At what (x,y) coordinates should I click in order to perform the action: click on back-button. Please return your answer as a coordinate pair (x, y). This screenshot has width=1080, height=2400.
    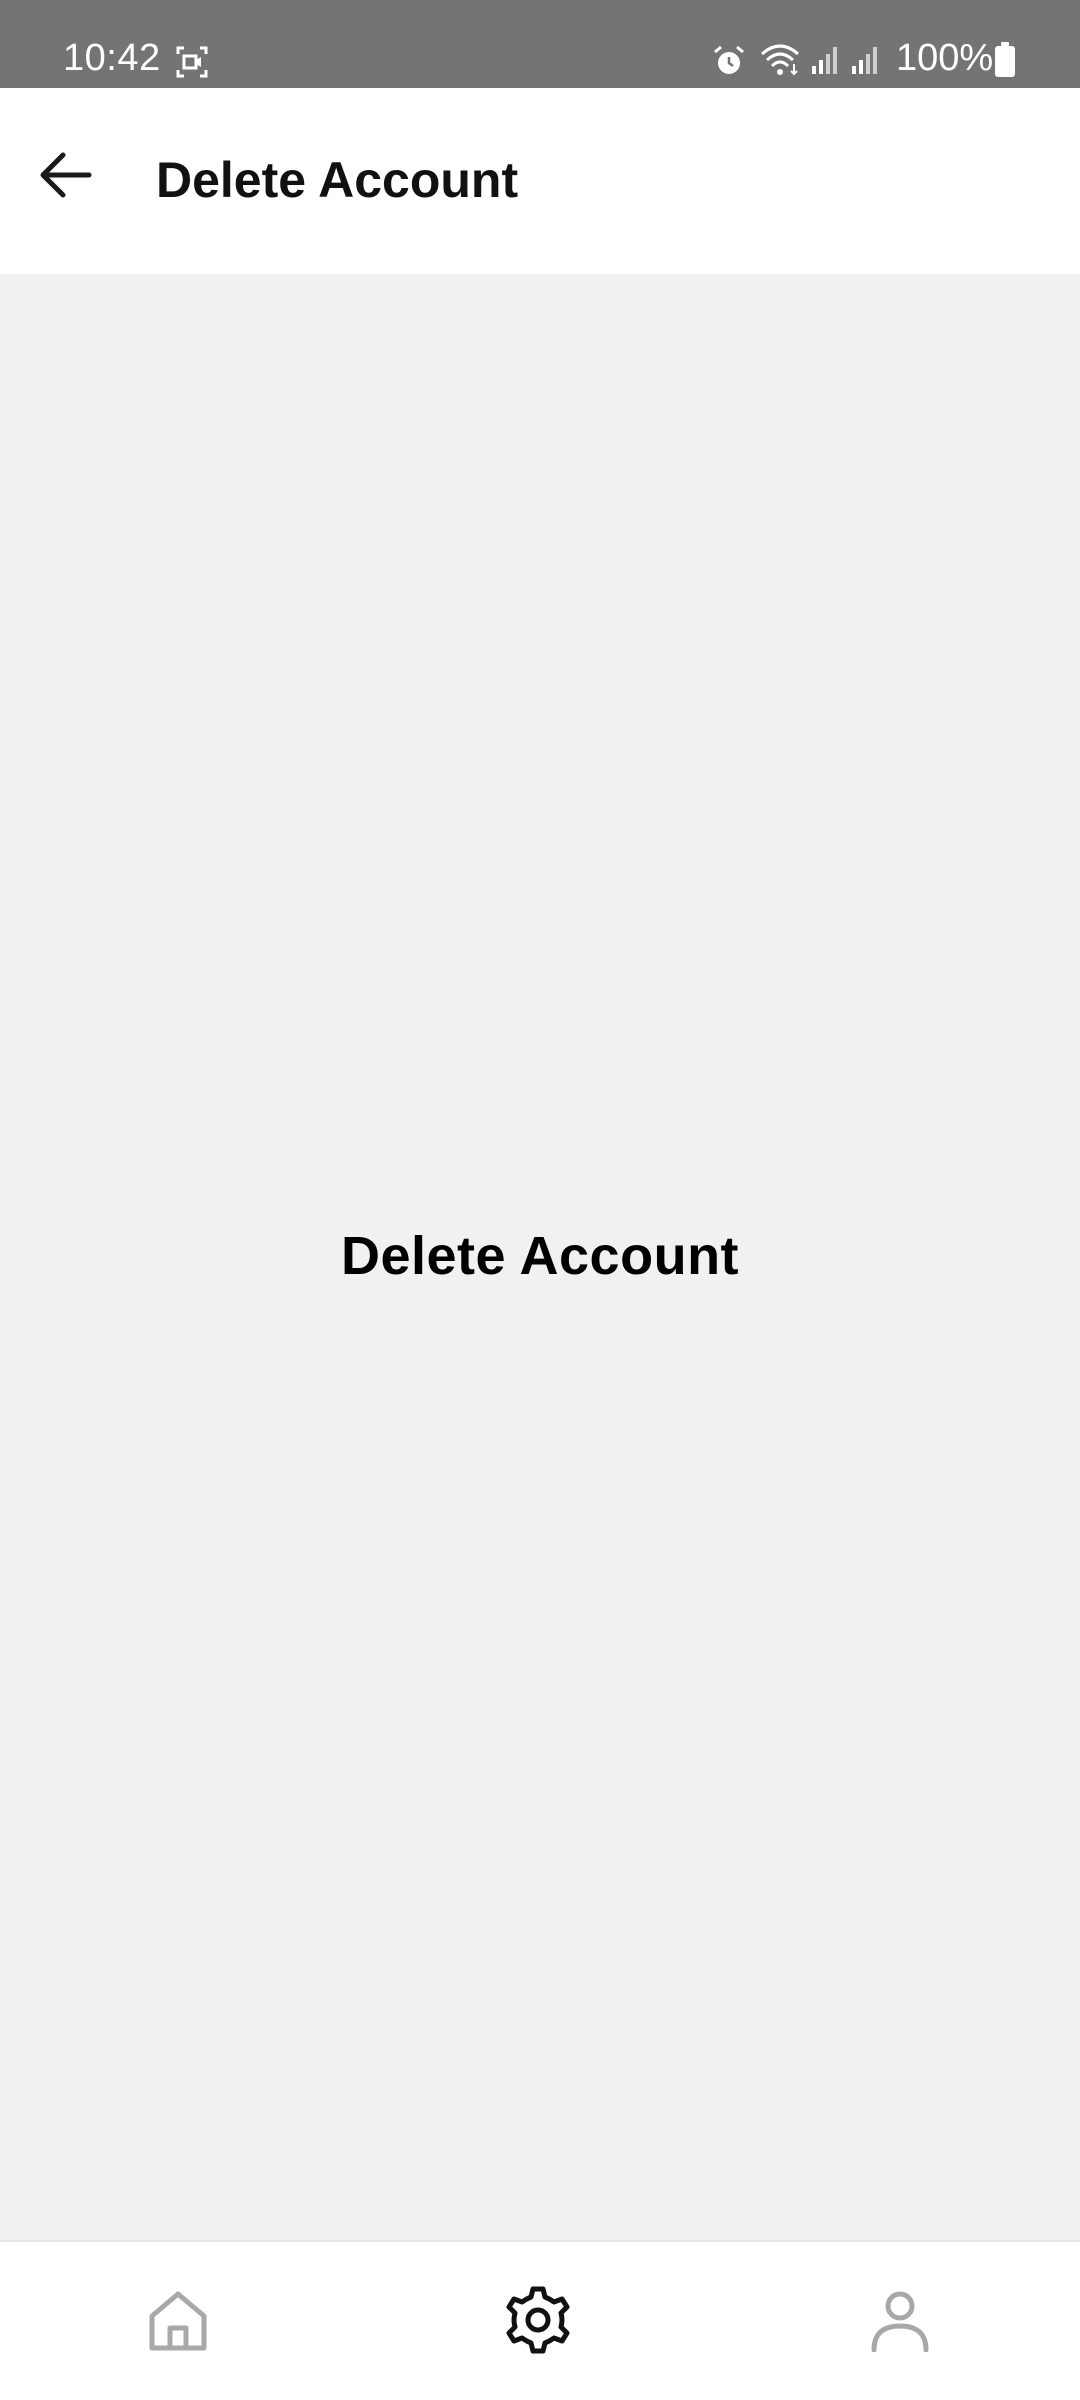
    Looking at the image, I should click on (65, 175).